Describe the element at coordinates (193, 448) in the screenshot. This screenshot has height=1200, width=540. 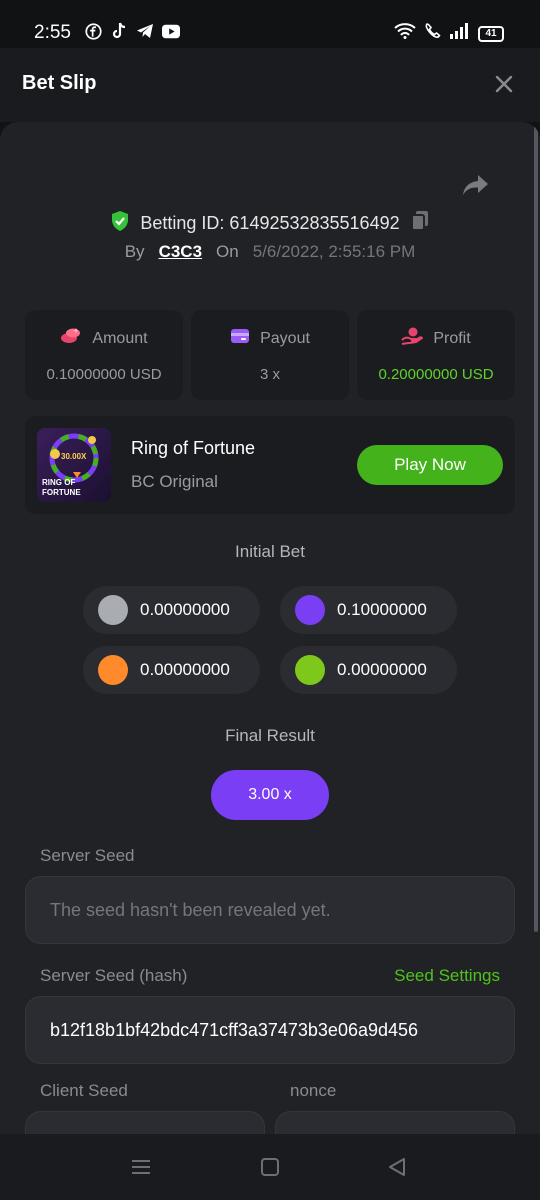
I see `game-title: Ring of Fortune` at that location.